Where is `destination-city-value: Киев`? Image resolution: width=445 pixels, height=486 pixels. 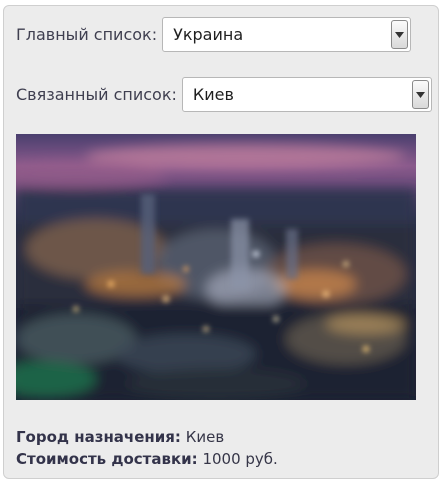 destination-city-value: Киев is located at coordinates (205, 437).